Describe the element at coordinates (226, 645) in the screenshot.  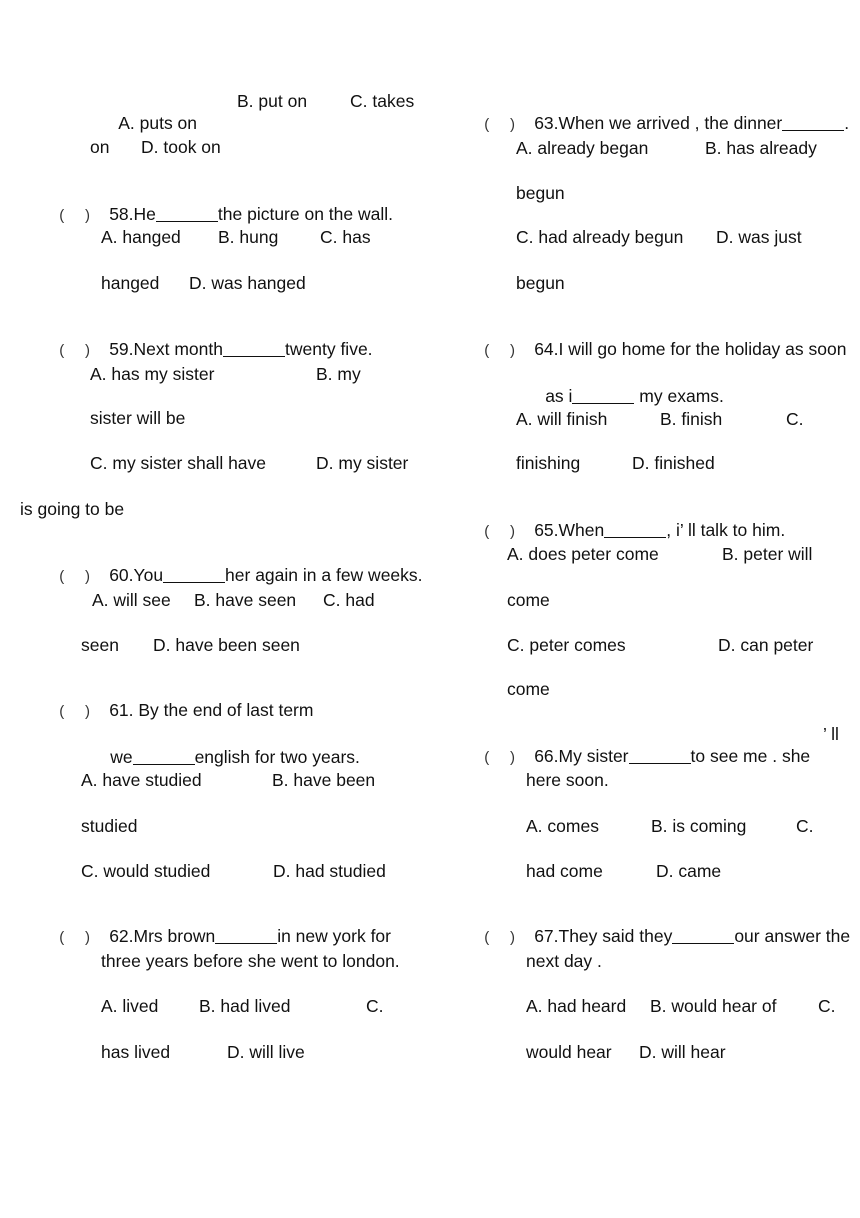
I see `option-d: D. have been seen` at that location.